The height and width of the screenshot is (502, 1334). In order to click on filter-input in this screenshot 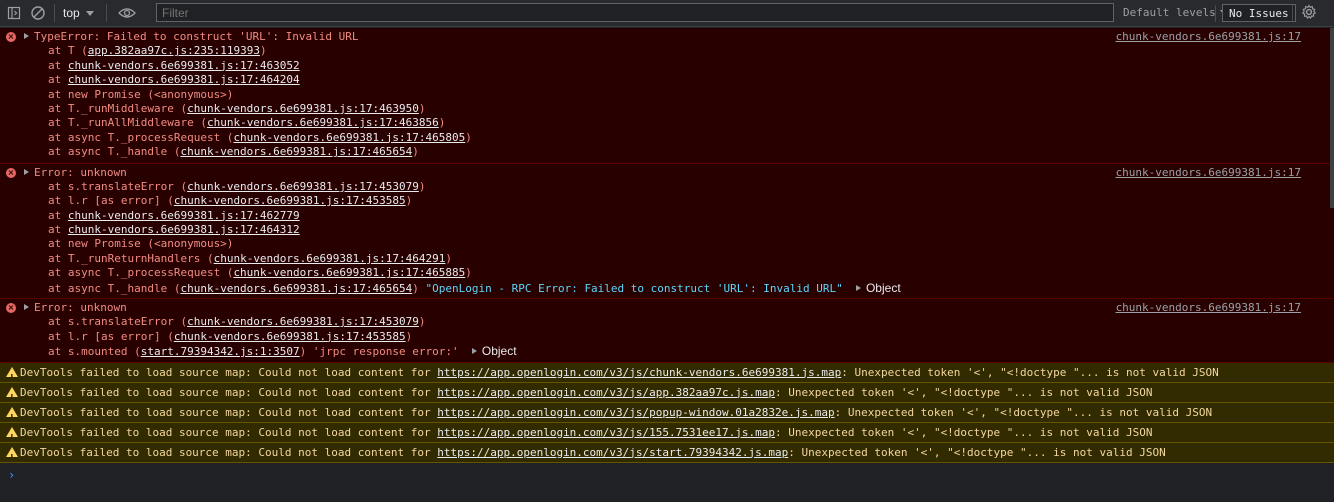, I will do `click(635, 12)`.